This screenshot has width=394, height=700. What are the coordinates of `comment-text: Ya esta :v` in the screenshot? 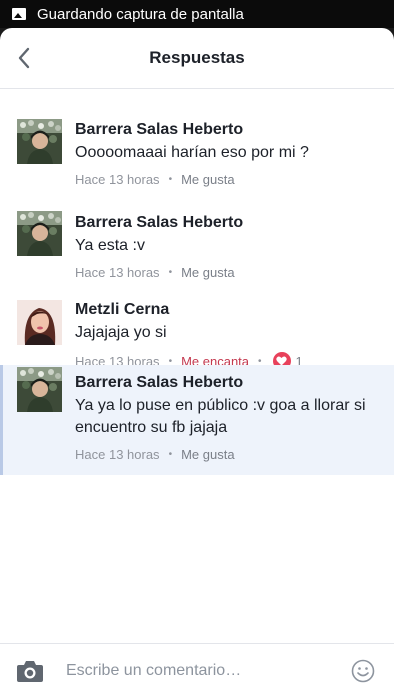 It's located at (110, 245).